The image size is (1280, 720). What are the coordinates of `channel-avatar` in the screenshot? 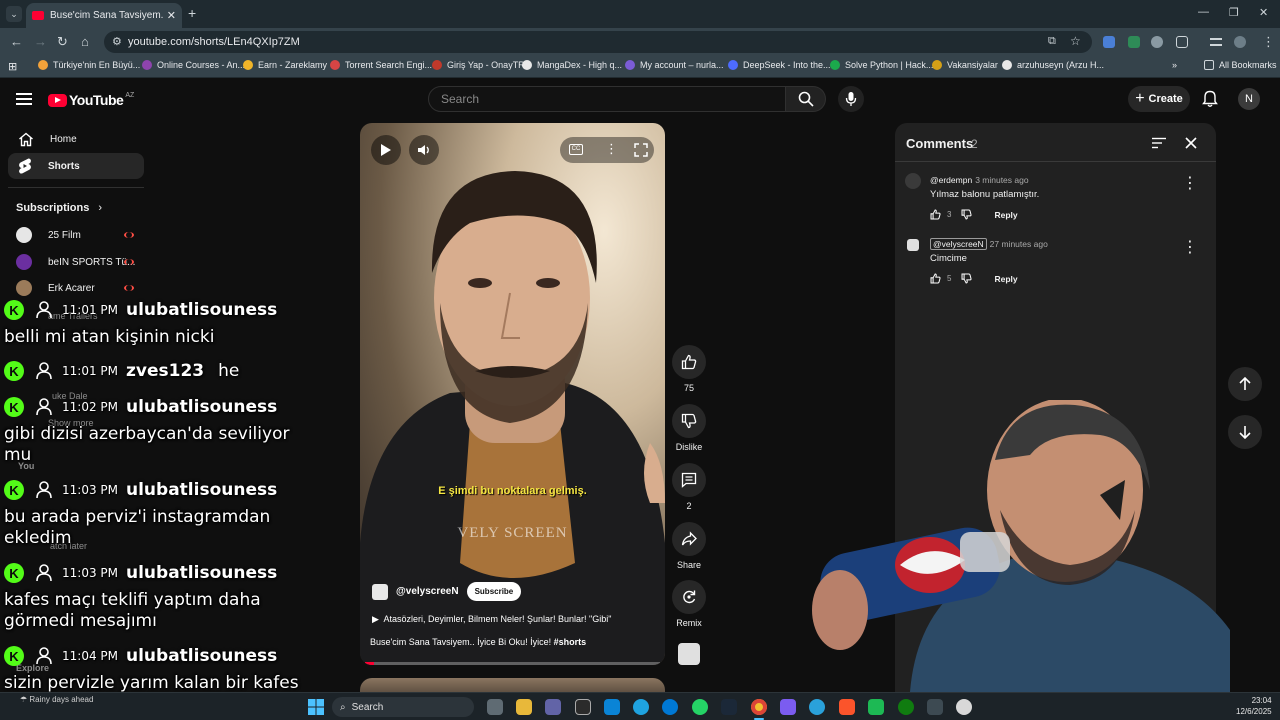 It's located at (380, 591).